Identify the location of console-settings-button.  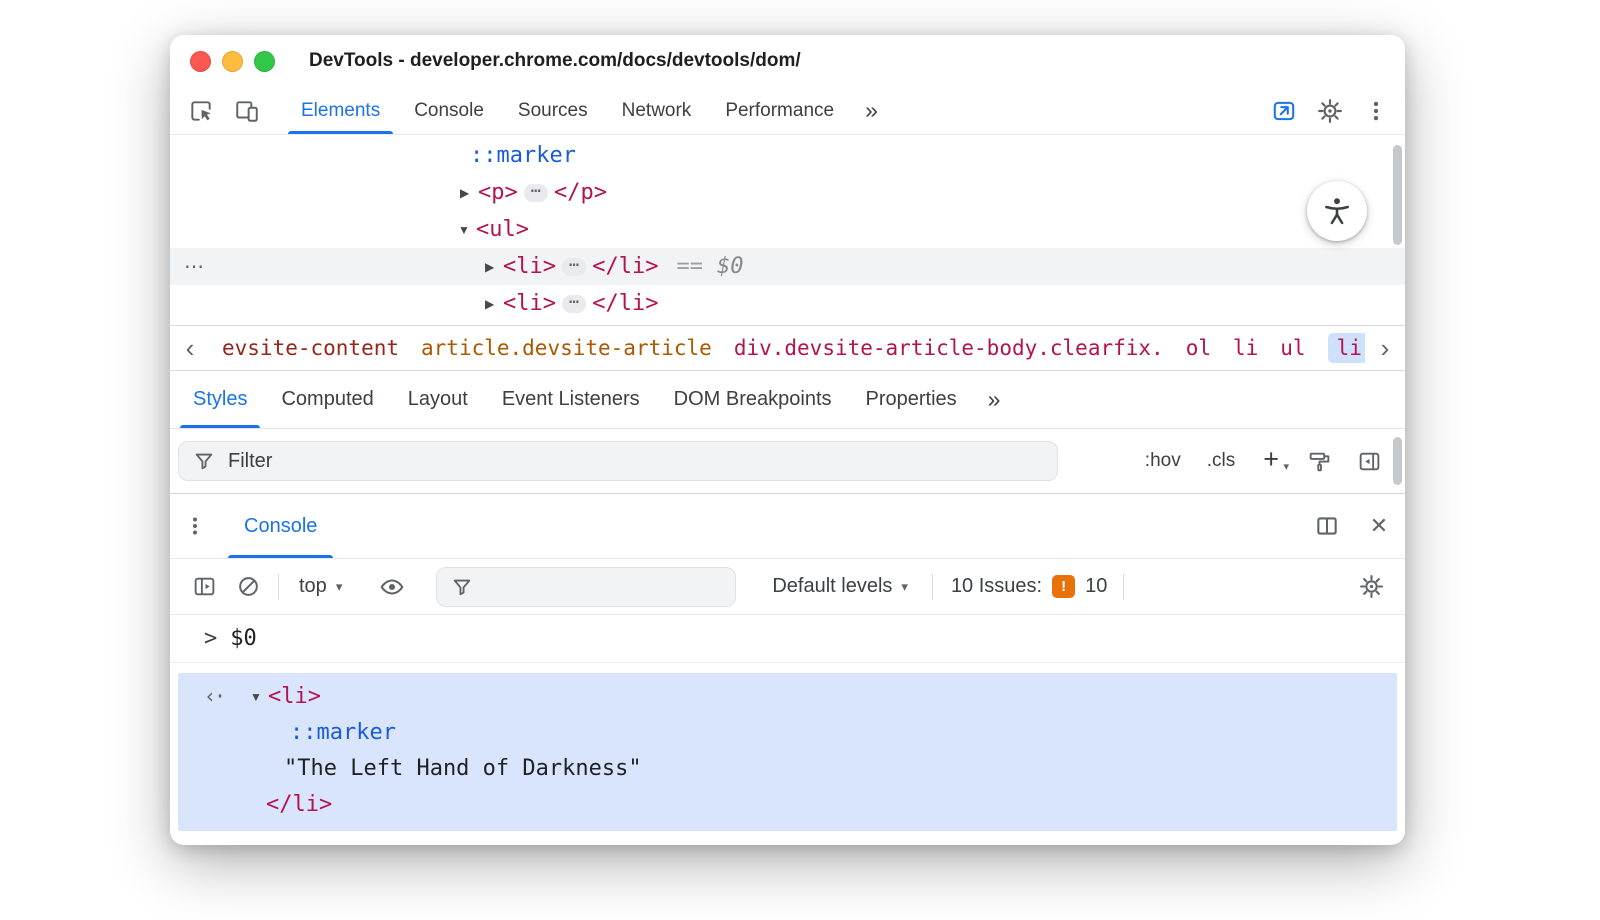
(1371, 587).